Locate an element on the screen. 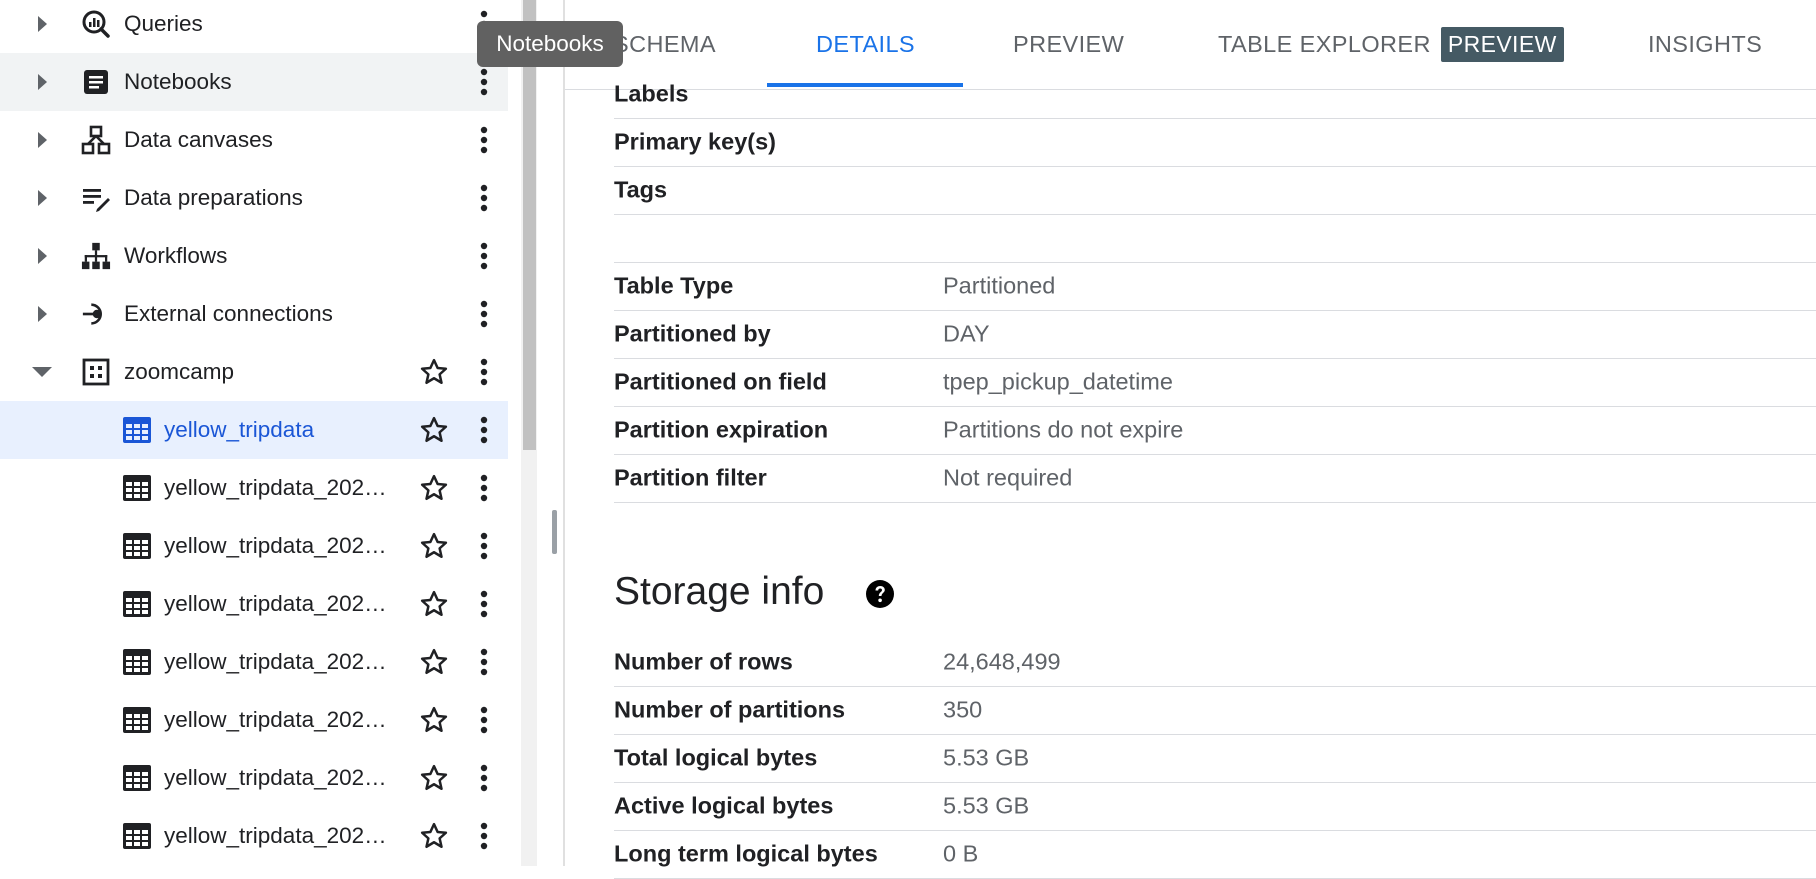 This screenshot has width=1816, height=879. detail-row-spacer is located at coordinates (1215, 238).